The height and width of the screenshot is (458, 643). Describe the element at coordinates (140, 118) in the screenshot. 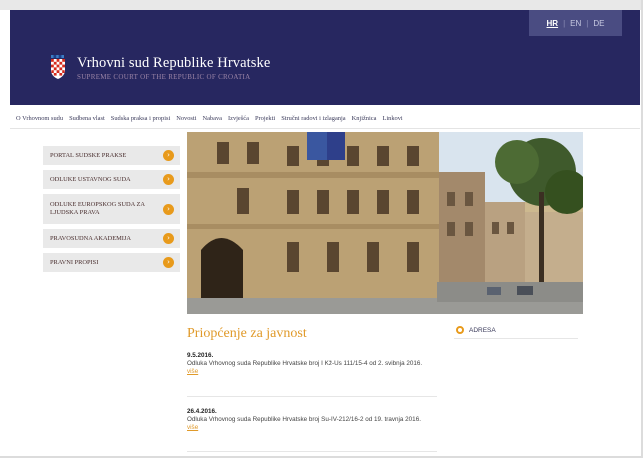

I see `nav-item-sudska-praksa: Sudska praksa i propisi` at that location.